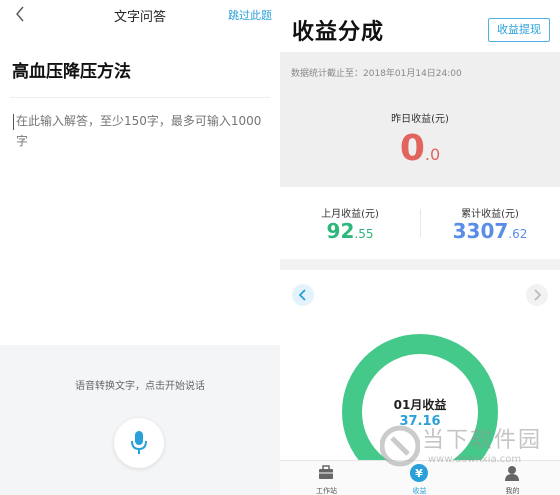  I want to click on nav-item-earnings: ¥ 收益, so click(419, 478).